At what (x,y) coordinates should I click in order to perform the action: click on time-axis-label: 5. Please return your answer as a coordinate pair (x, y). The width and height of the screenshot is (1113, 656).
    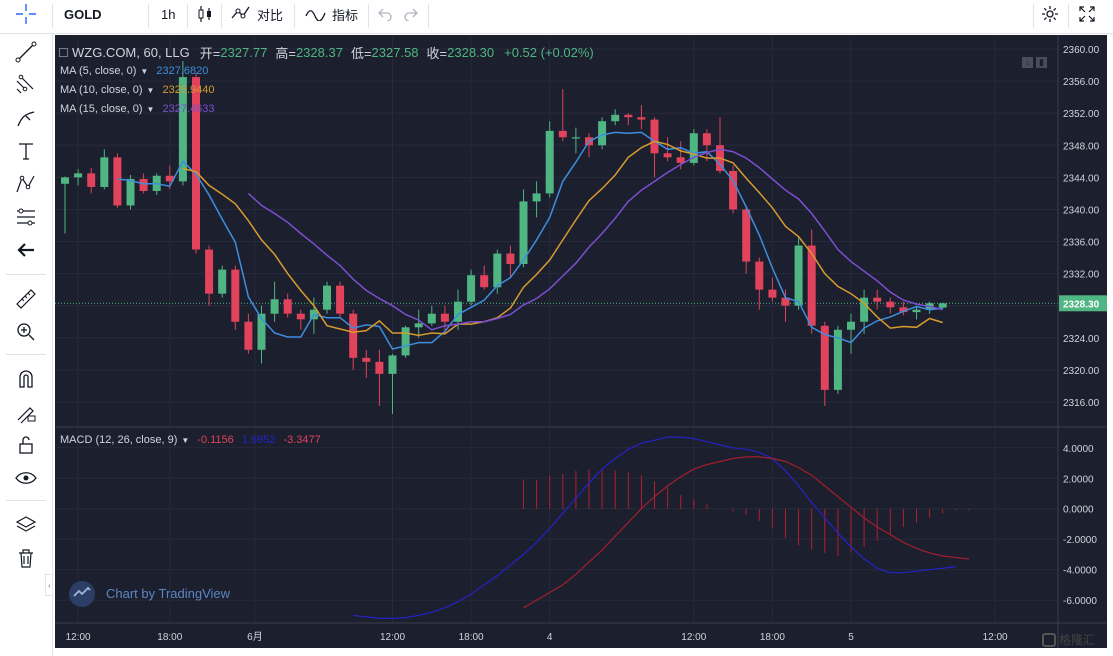
    Looking at the image, I should click on (851, 637).